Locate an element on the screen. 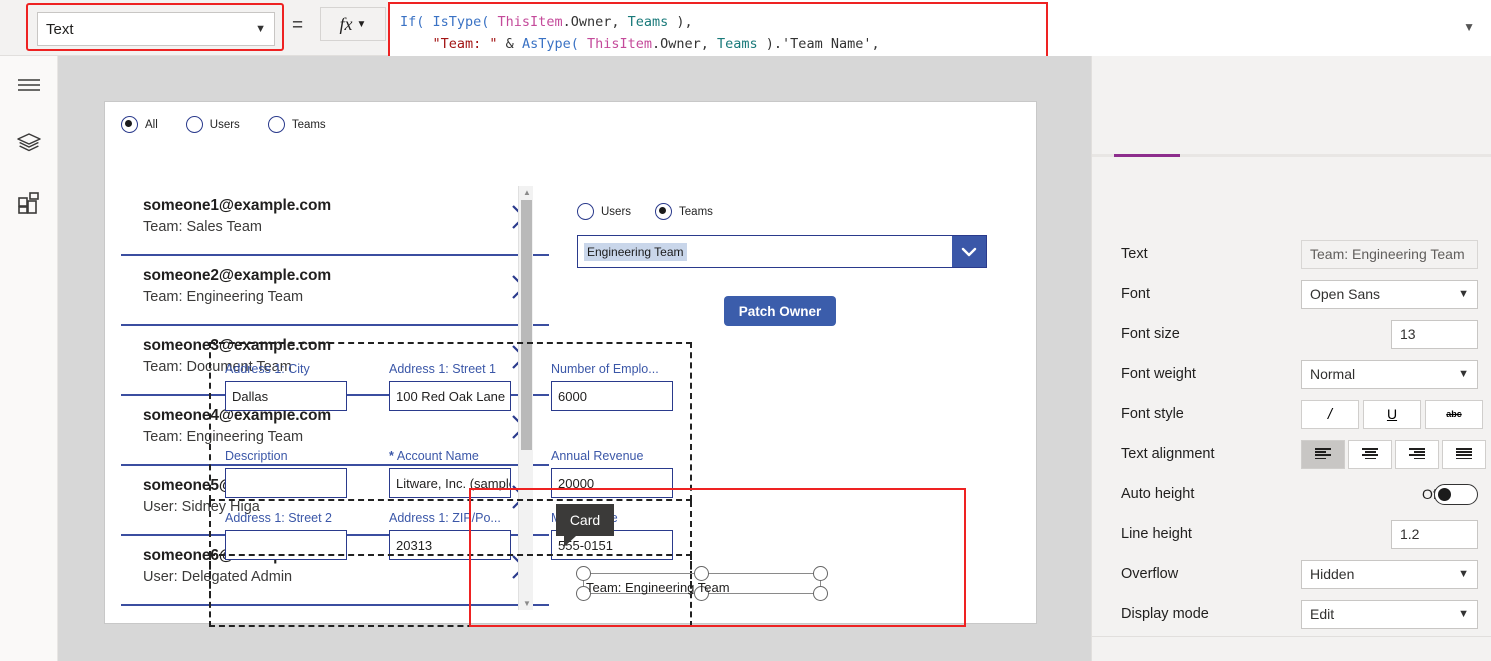  formula-token: ThisItem is located at coordinates (619, 44).